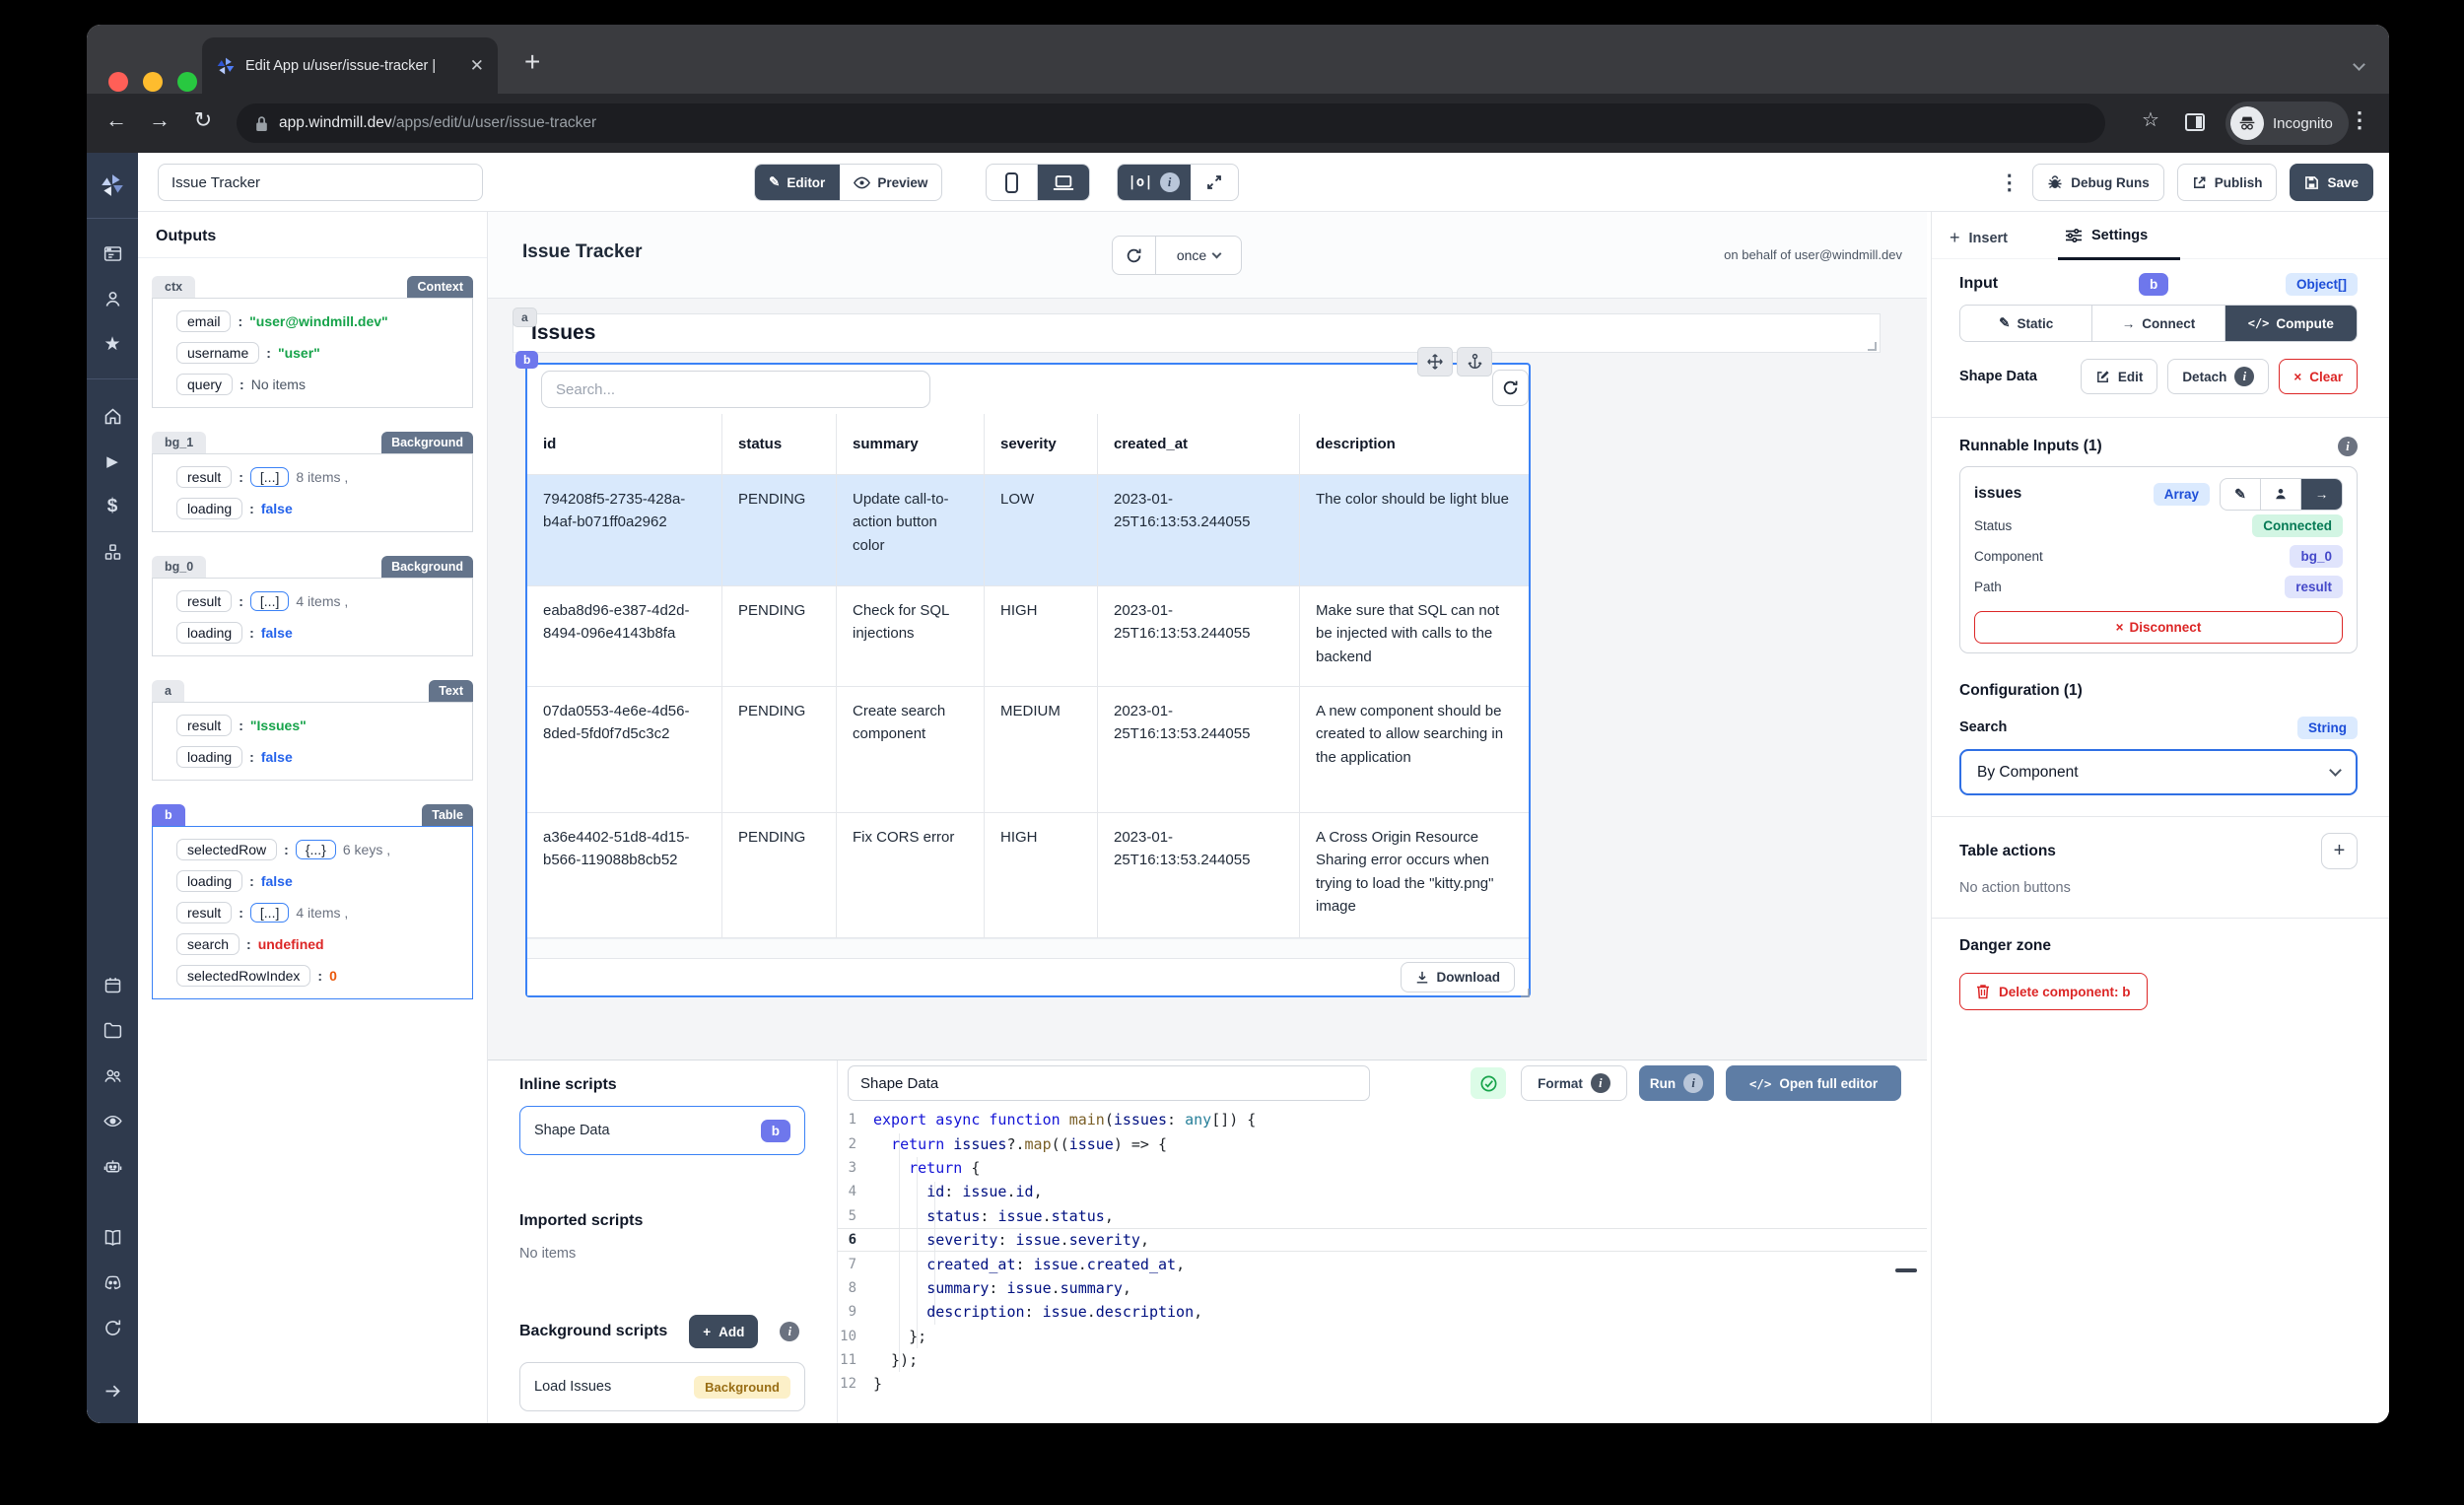 The height and width of the screenshot is (1505, 2464). Describe the element at coordinates (112, 984) in the screenshot. I see `sidebar-calendar-icon` at that location.